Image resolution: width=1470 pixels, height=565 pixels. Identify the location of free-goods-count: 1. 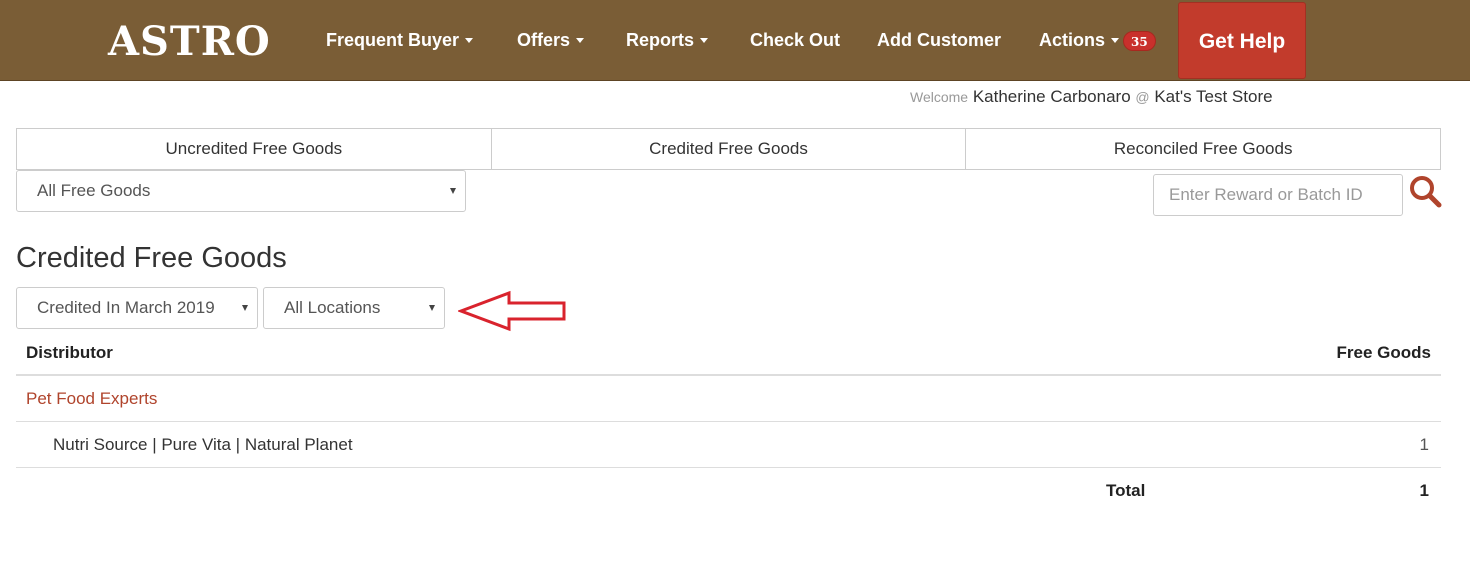
(1424, 444).